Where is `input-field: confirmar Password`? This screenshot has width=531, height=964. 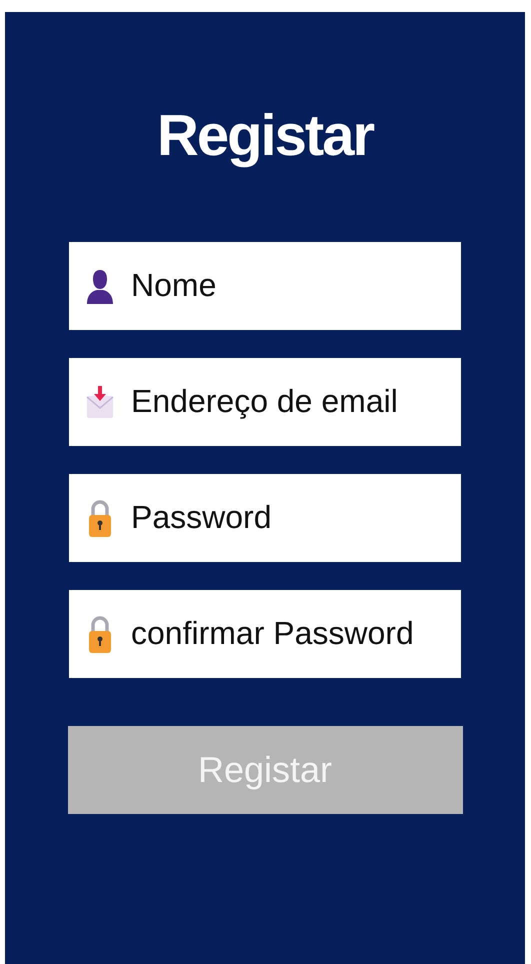
input-field: confirmar Password is located at coordinates (265, 634).